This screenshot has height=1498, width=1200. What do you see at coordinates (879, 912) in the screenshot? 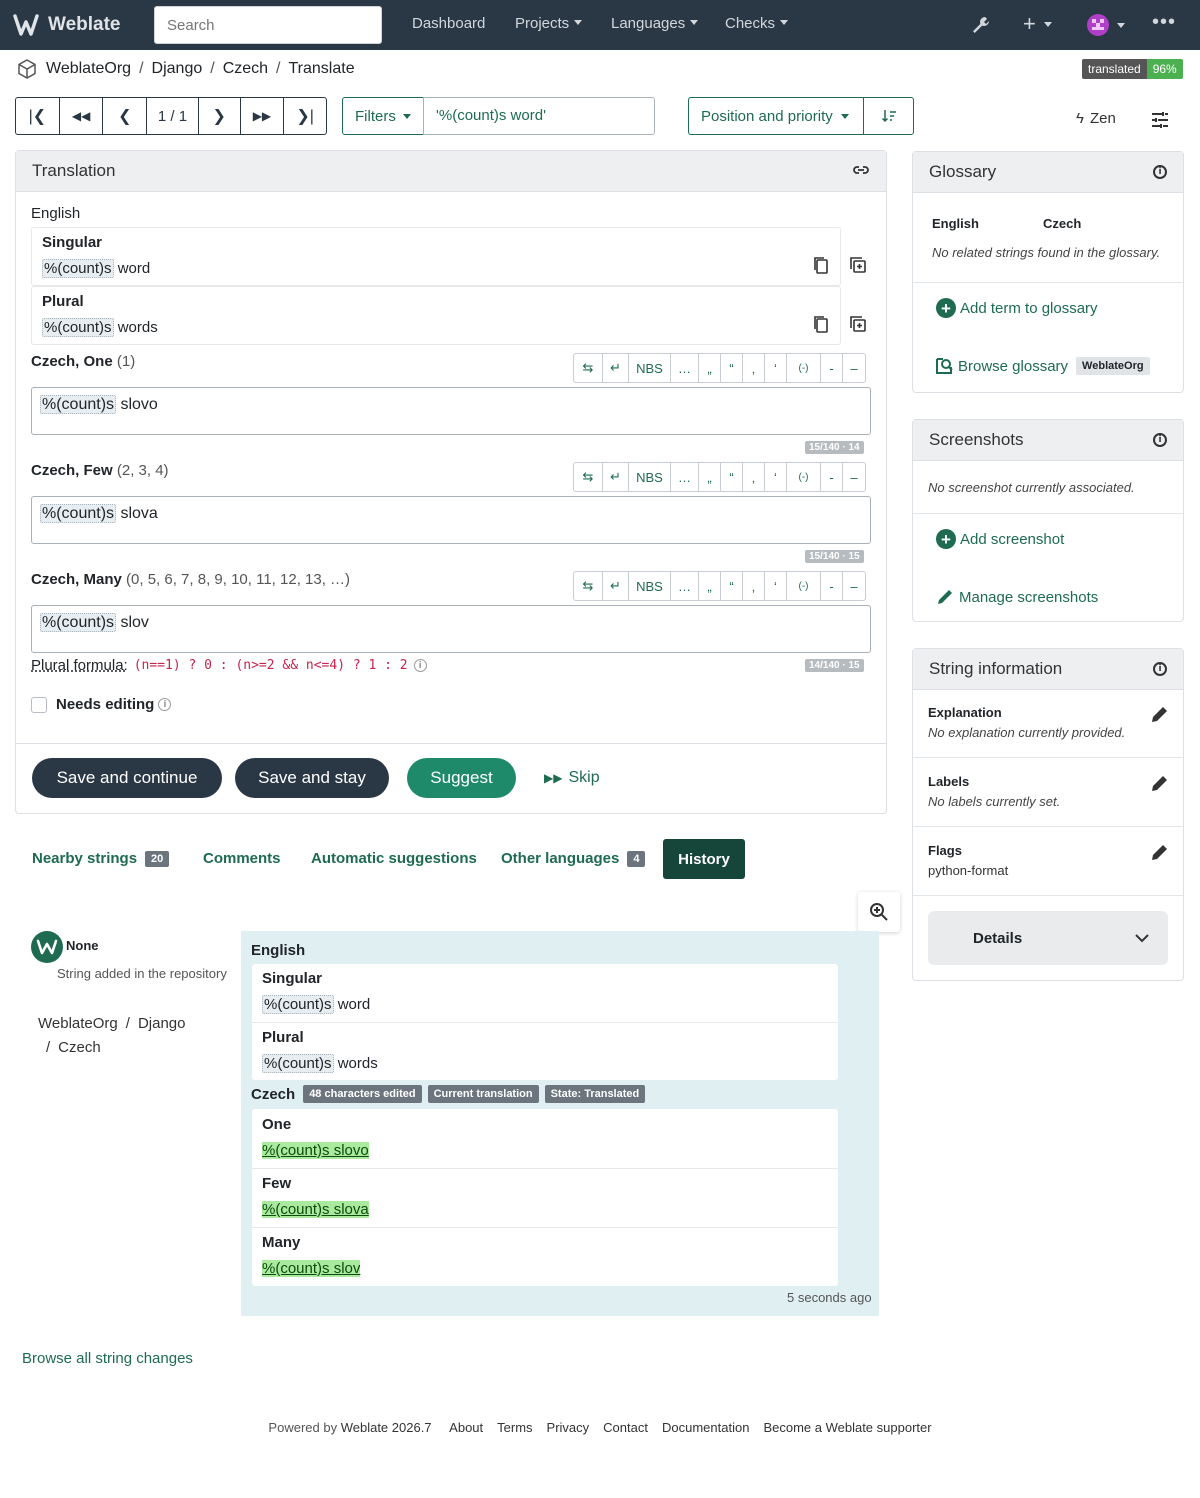
I see `zoom-history-button` at bounding box center [879, 912].